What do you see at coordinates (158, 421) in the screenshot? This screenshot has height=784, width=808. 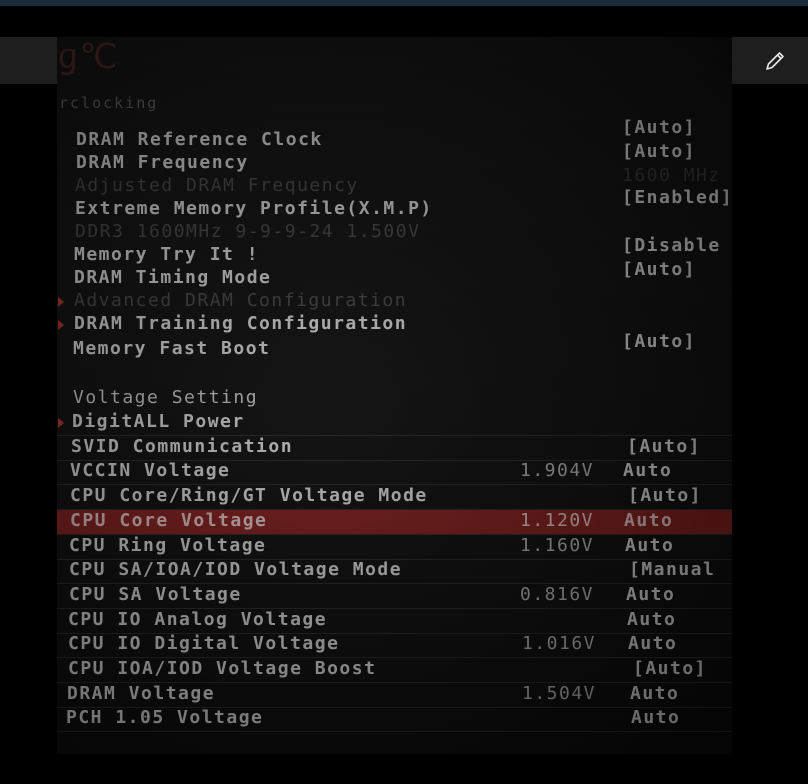 I see `setting-label: DigitALL Power` at bounding box center [158, 421].